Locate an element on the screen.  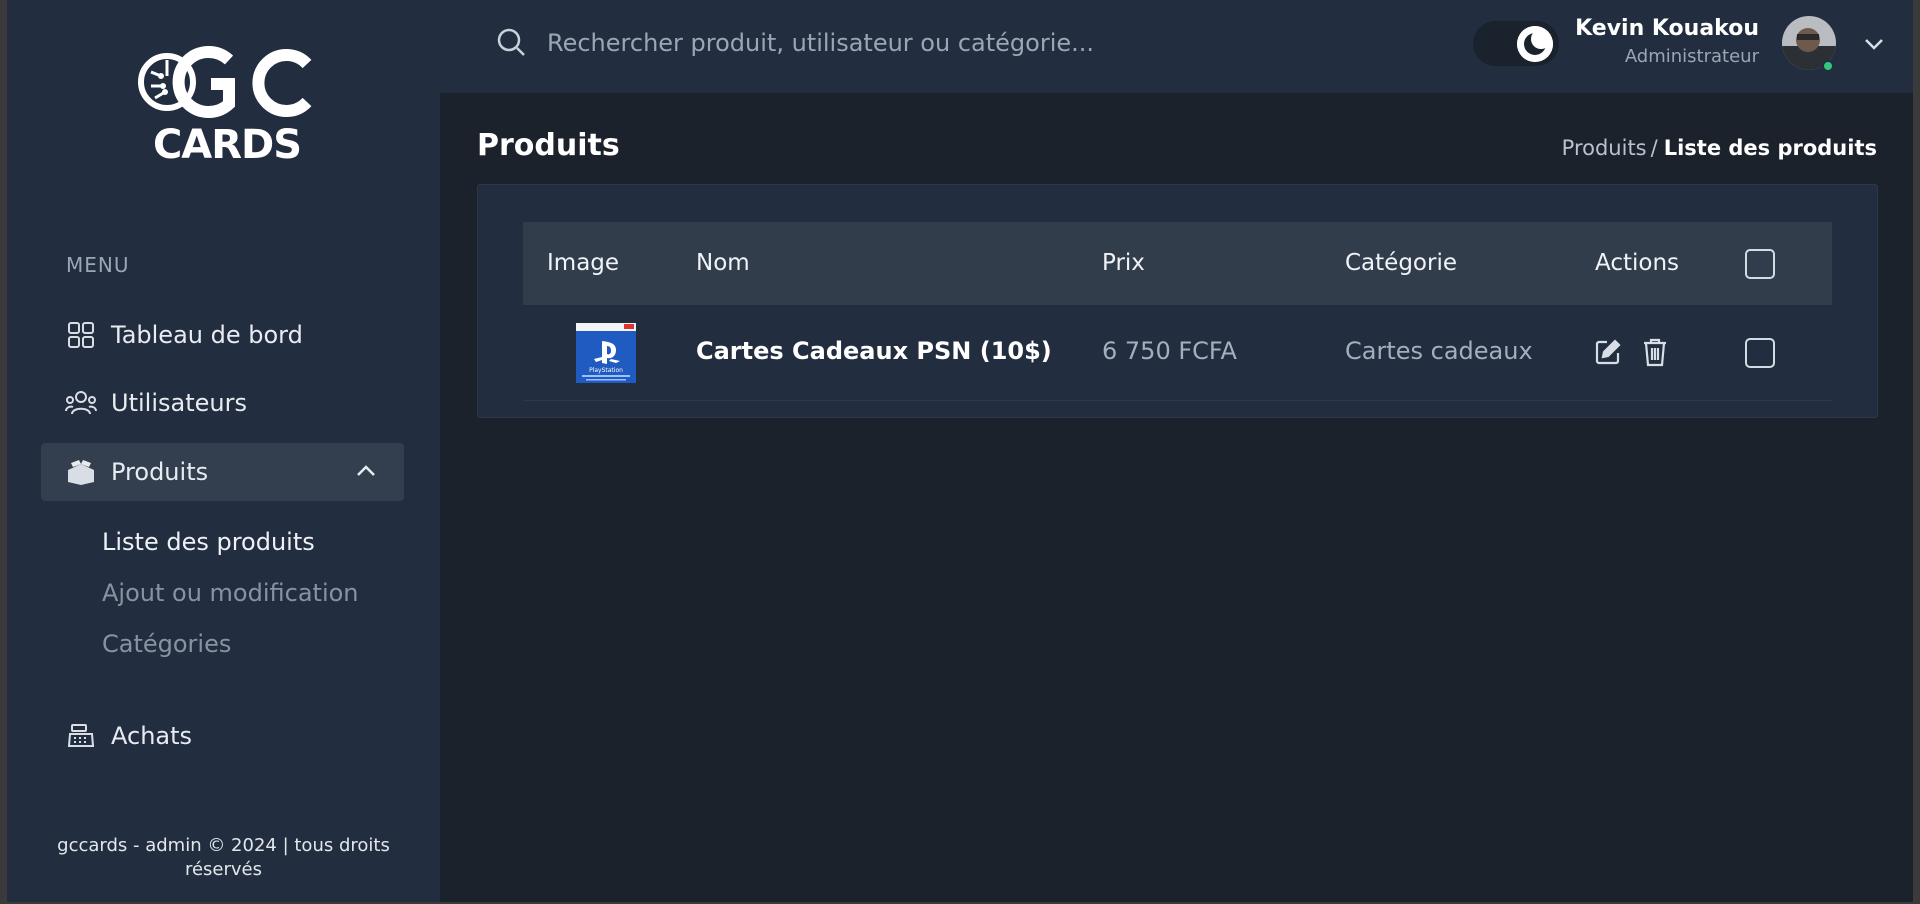
sidebar-item-label: Utilisateurs is located at coordinates (179, 403).